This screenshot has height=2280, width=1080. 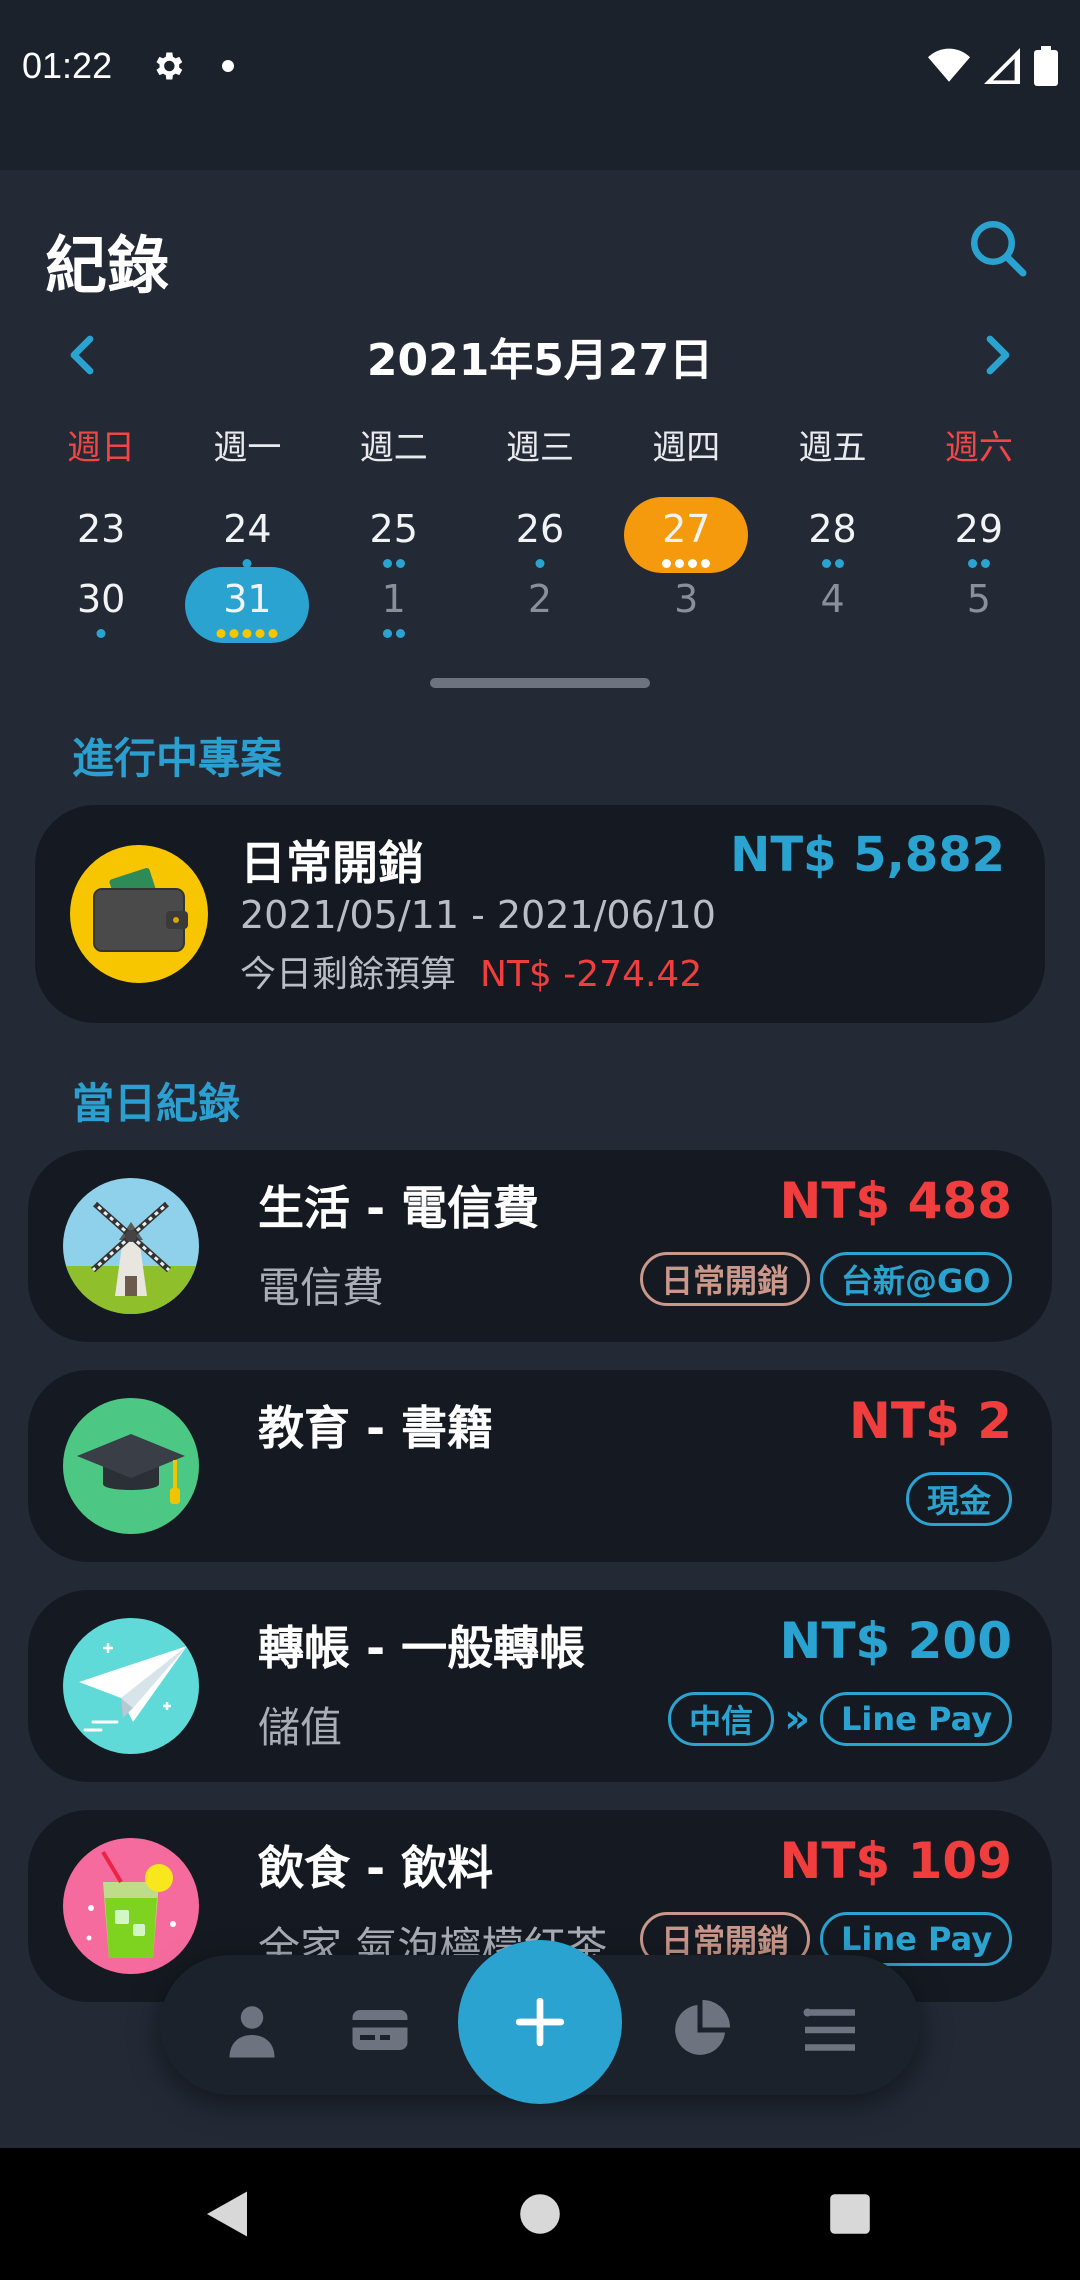 What do you see at coordinates (540, 1246) in the screenshot?
I see `record-item: 生活 - 電信費 電信費 NT$ 488 日常開銷 台新@GO` at bounding box center [540, 1246].